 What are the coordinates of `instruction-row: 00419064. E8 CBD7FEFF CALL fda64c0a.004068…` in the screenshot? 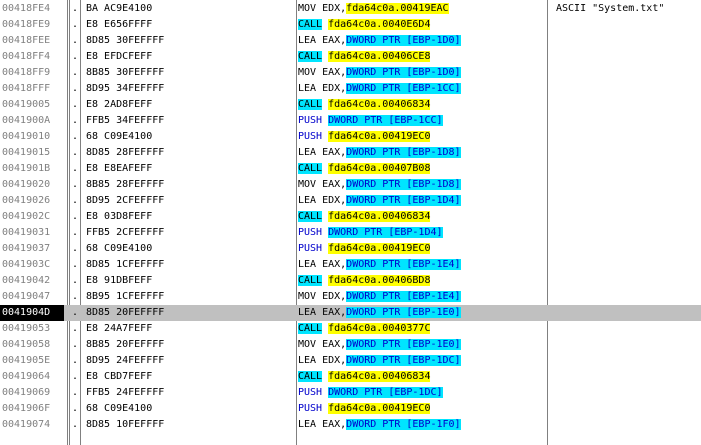 It's located at (350, 377).